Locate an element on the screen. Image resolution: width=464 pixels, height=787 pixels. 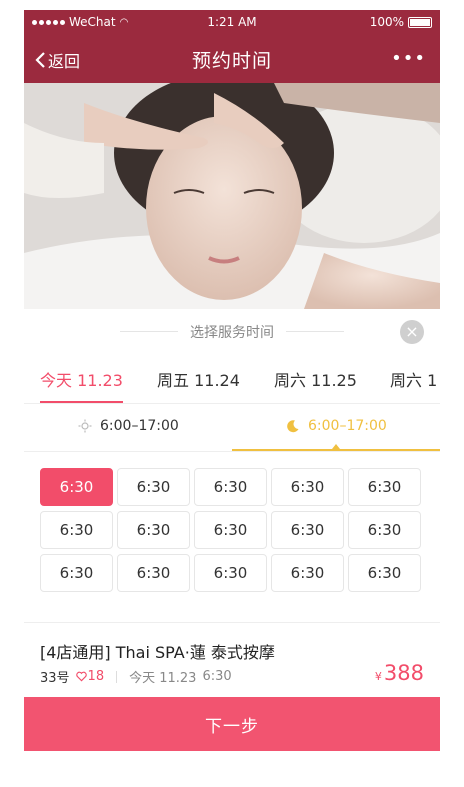
date-tabs: 今天 11.23 周五 11.24 周六 11.25 周六 1 is located at coordinates (232, 381).